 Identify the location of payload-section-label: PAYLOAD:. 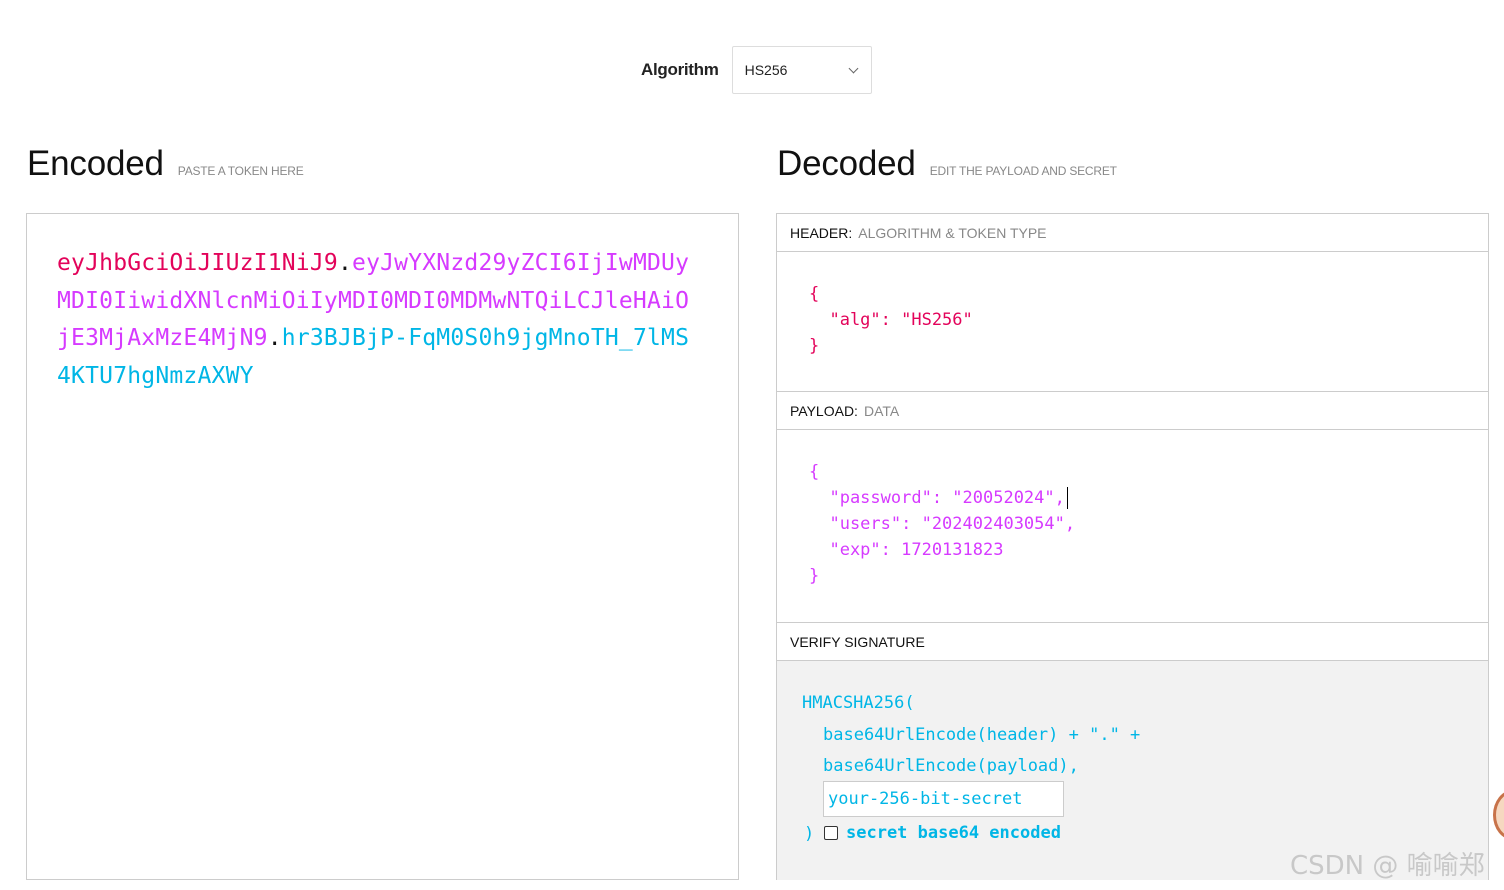
(824, 410).